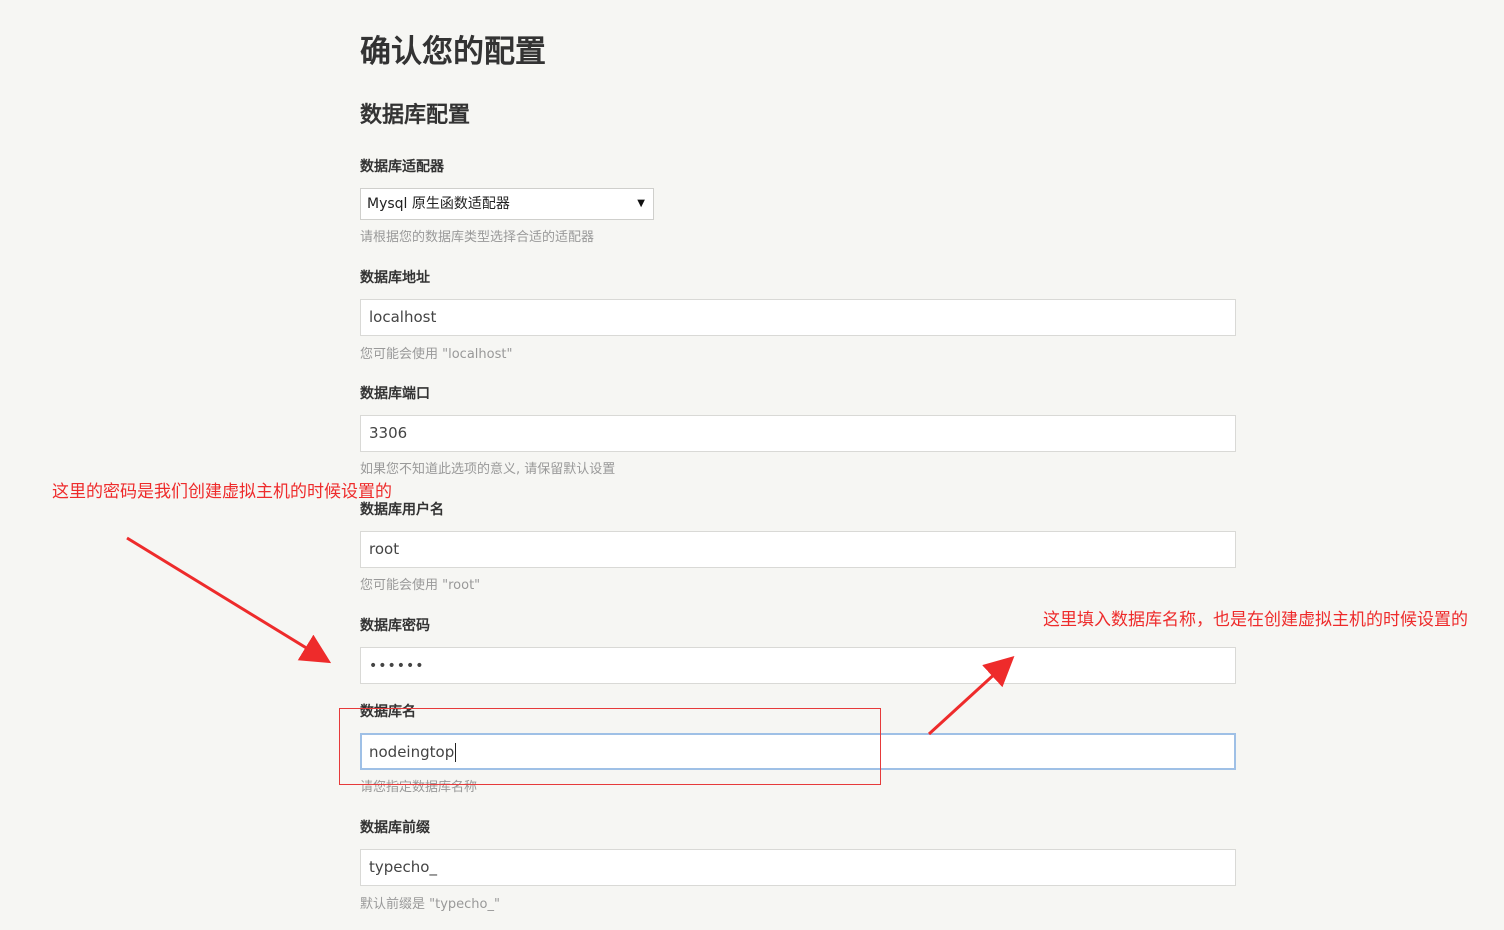 The width and height of the screenshot is (1504, 930). I want to click on prefix-label: 数据库前缀, so click(395, 828).